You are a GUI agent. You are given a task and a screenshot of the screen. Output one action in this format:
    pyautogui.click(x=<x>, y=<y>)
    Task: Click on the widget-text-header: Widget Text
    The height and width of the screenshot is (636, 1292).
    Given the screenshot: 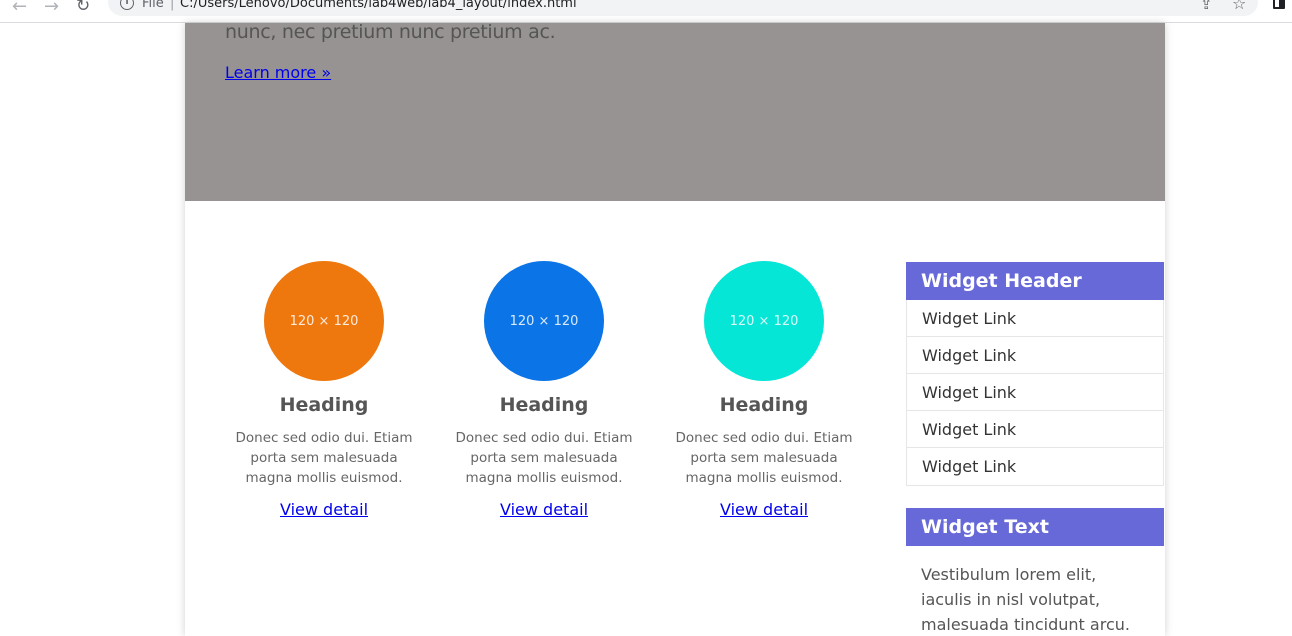 What is the action you would take?
    pyautogui.click(x=1035, y=527)
    